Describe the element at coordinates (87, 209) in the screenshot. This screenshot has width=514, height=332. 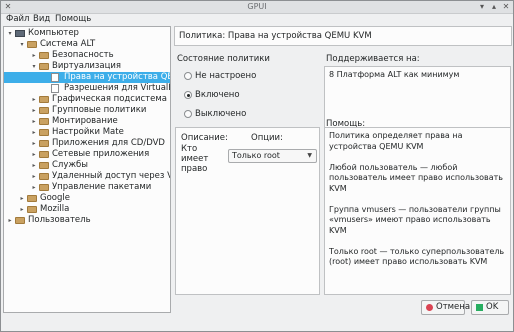
I see `tree-item: ▸ Mozilla` at that location.